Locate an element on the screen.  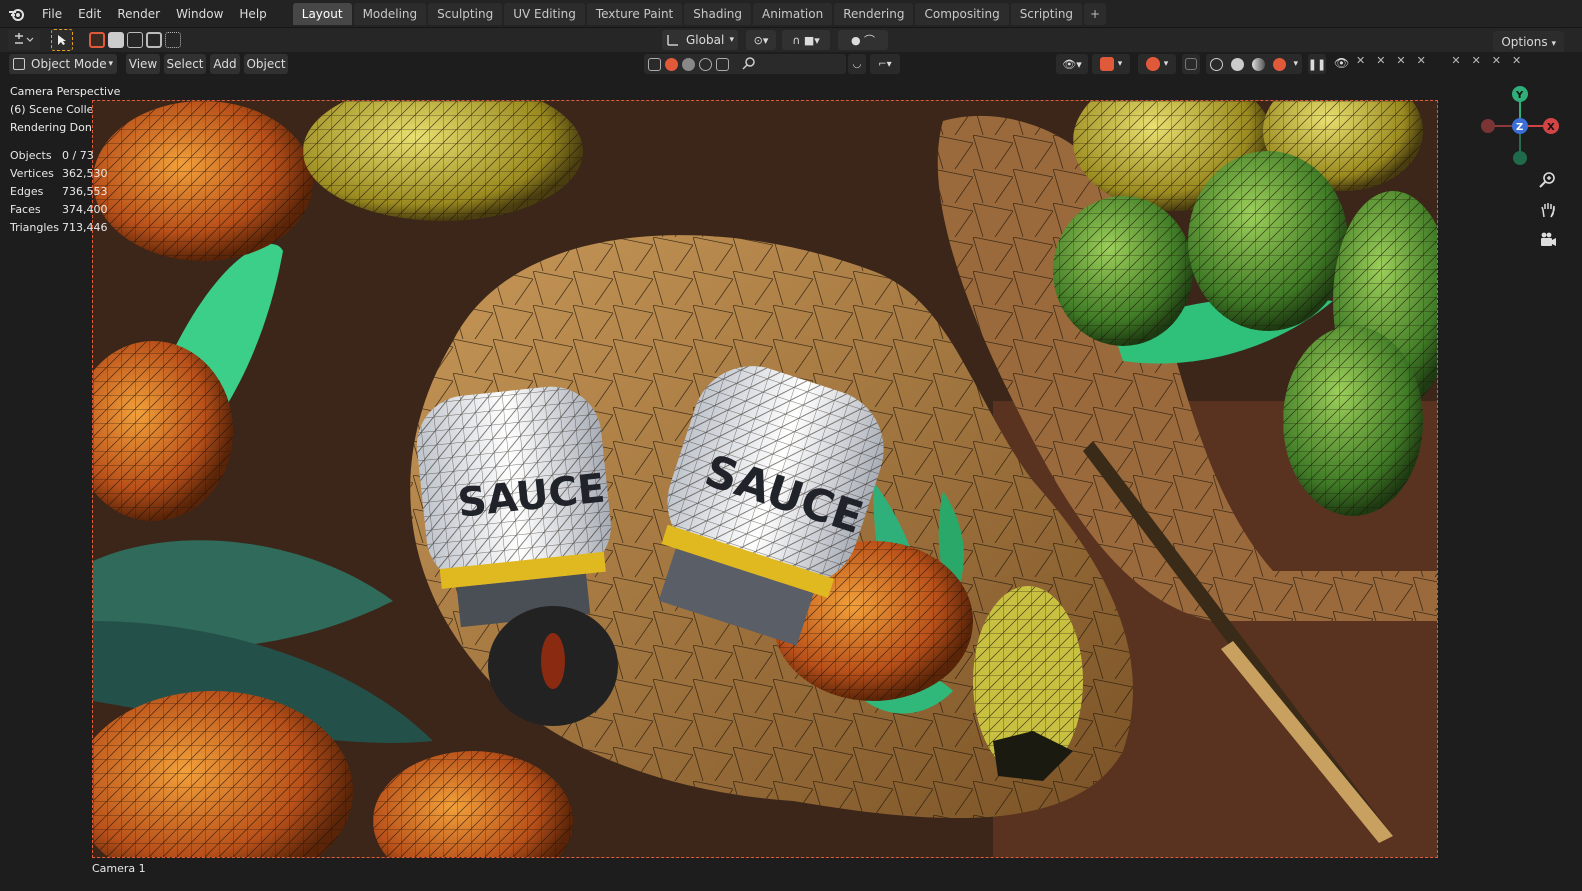
curve-falloff-icon: ◡ is located at coordinates (857, 64).